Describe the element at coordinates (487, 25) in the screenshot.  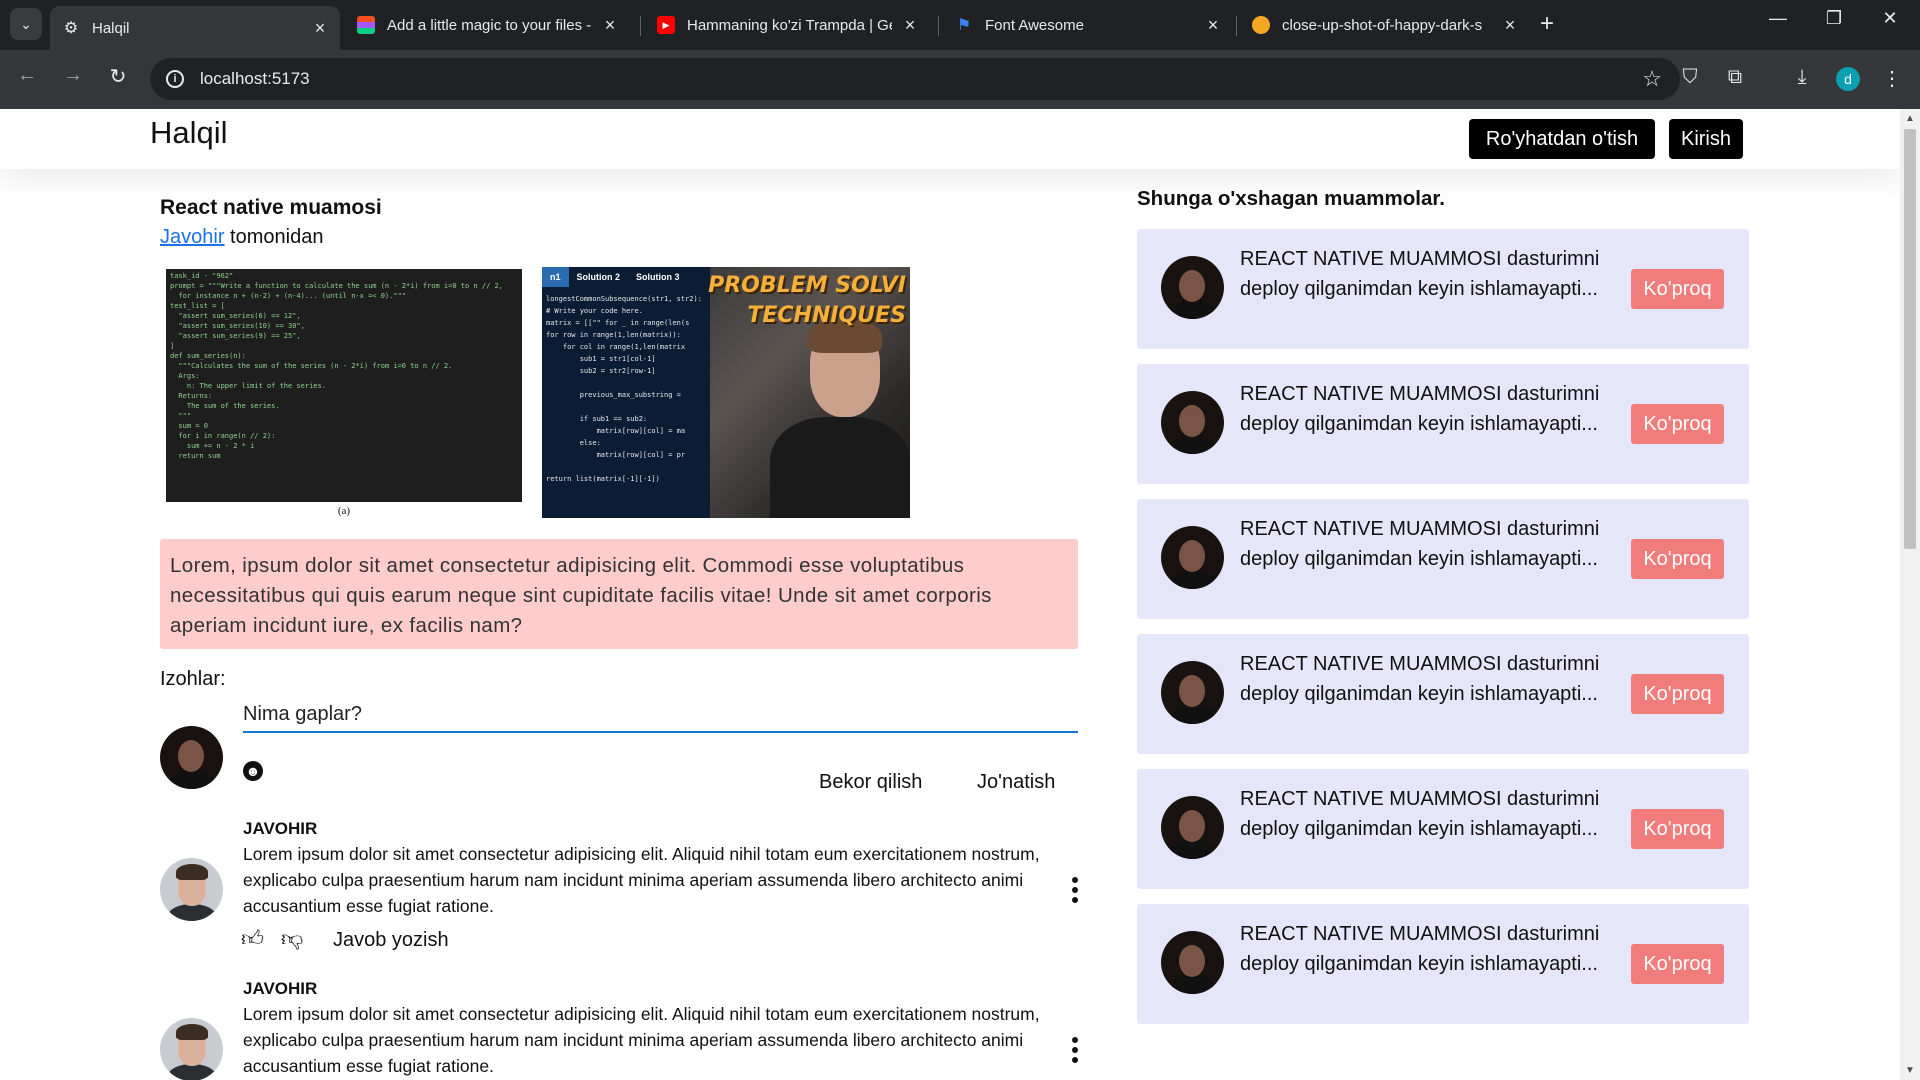
I see `tab-figma: Add a little magic to your files - ×` at that location.